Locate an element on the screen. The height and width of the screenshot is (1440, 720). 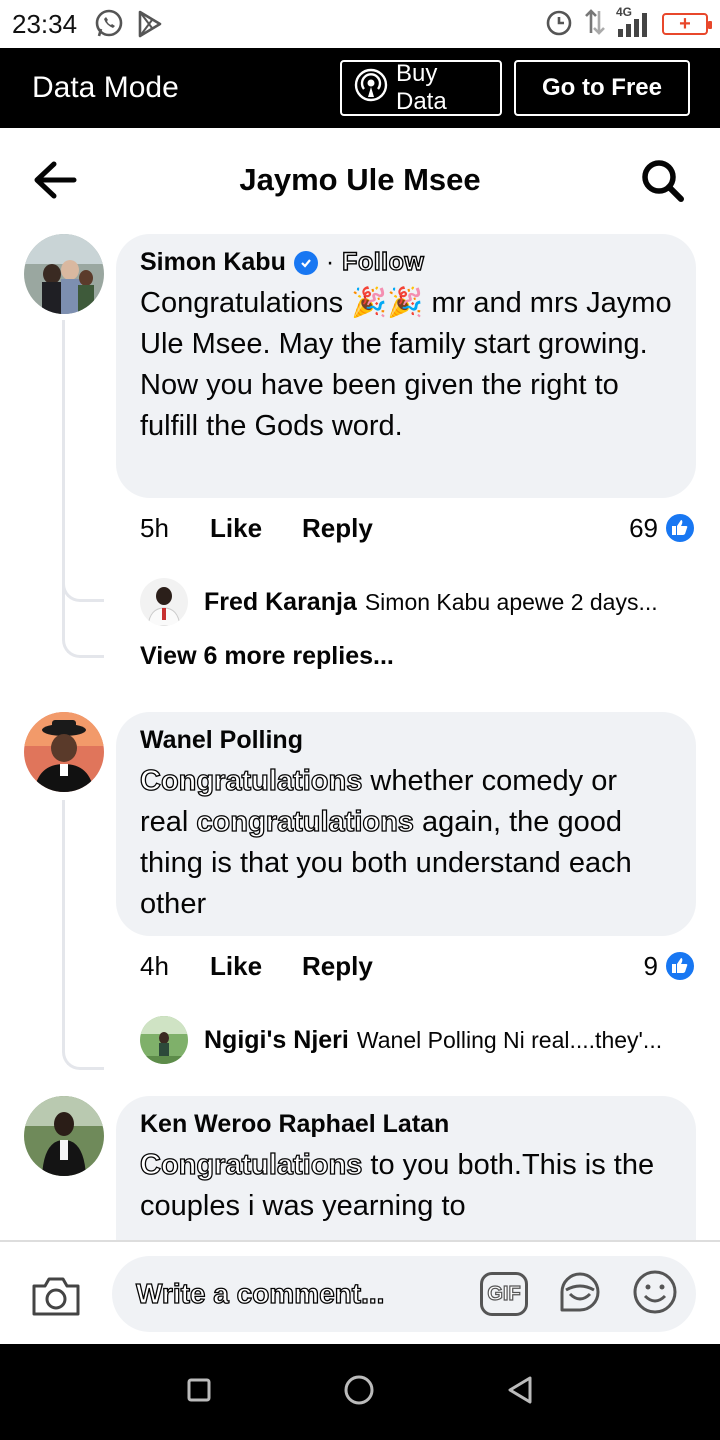
emoji-icon is located at coordinates (655, 1294).